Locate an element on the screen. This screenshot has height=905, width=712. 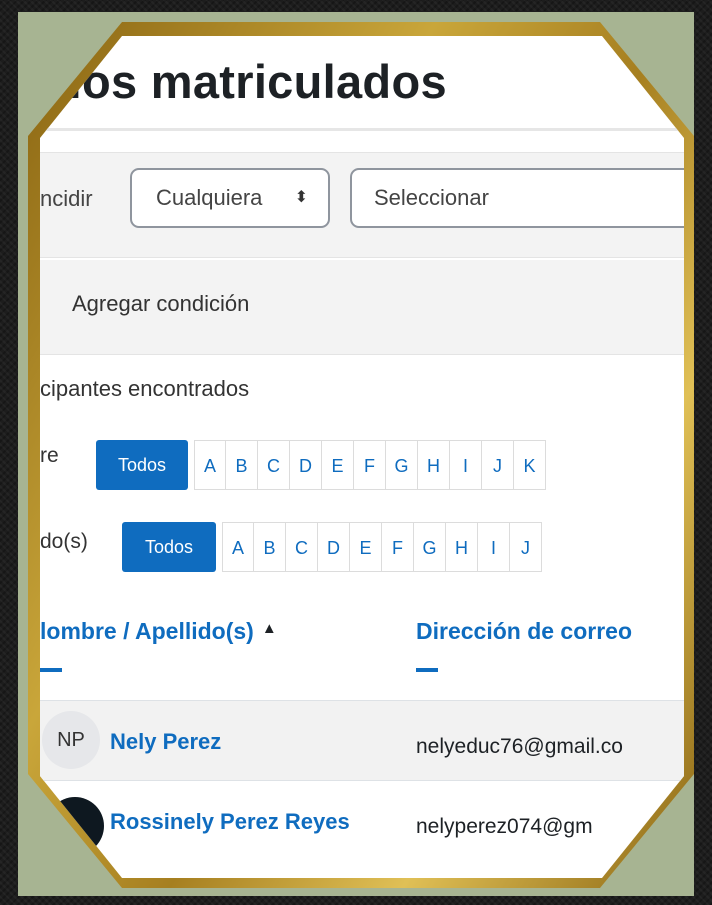
sort-ascending-icon: ▲ is located at coordinates (269, 628).